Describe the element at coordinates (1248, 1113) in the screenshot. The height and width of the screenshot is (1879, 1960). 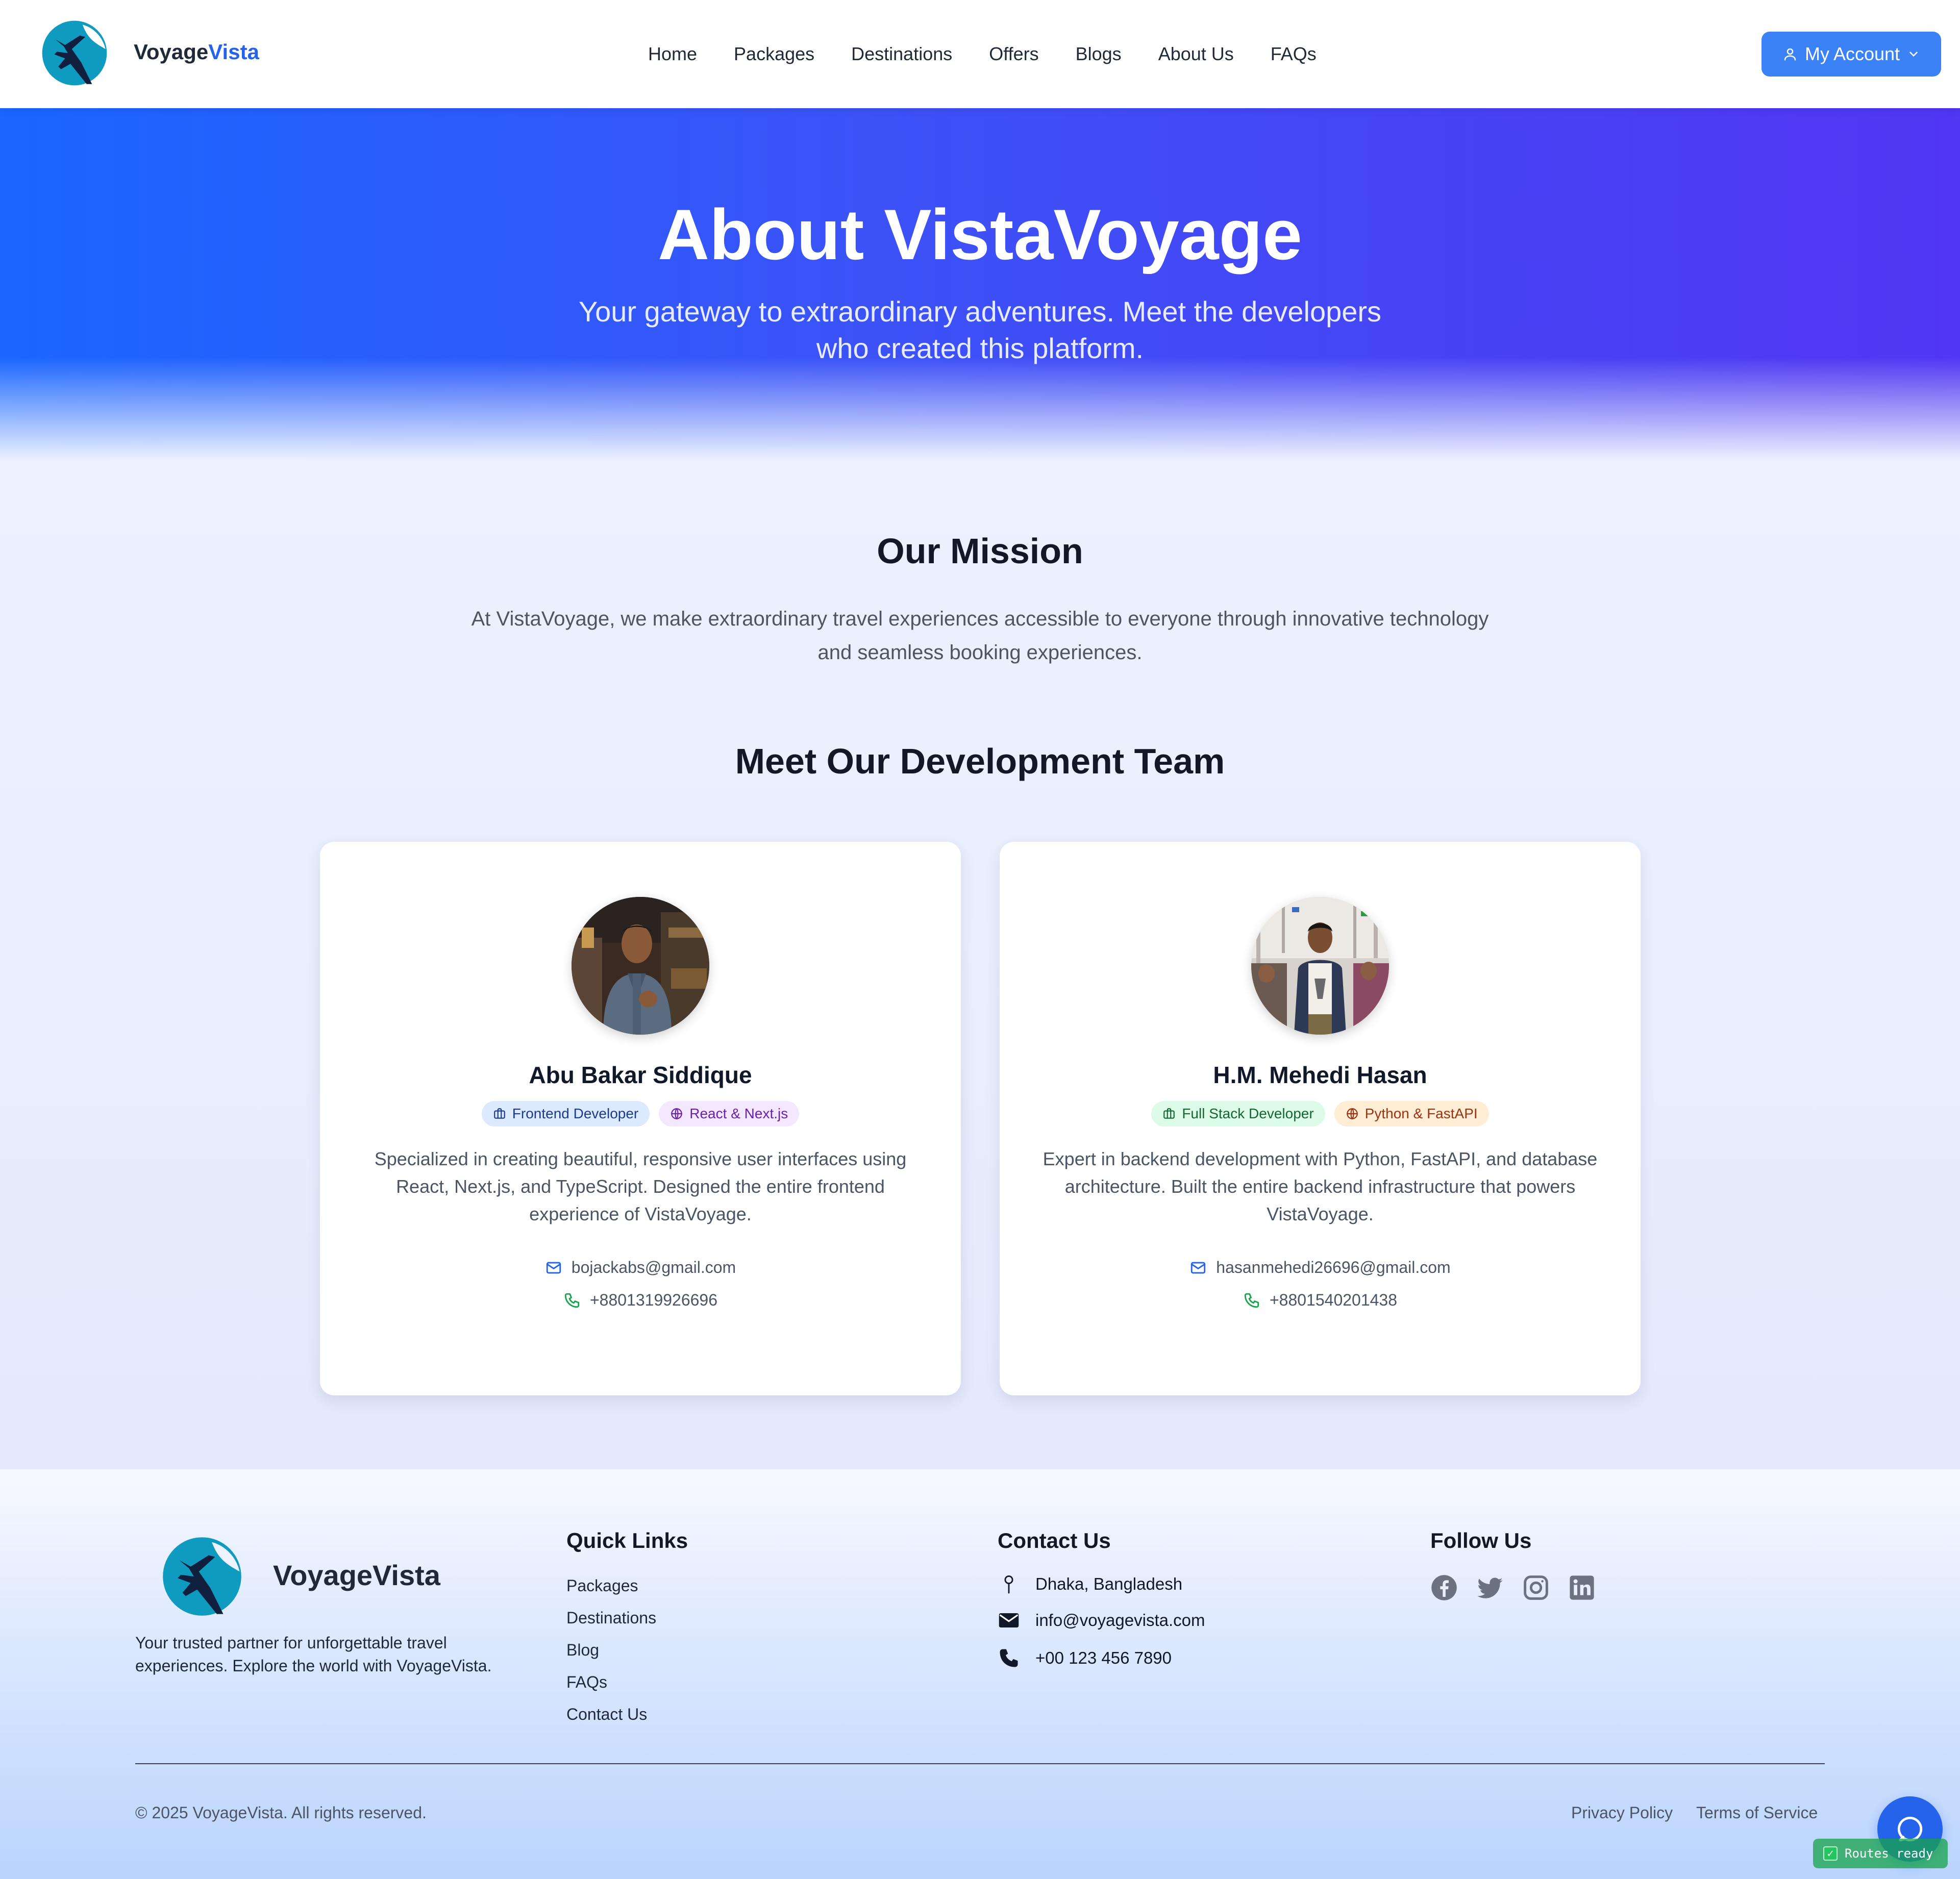
I see `role-badge-label: Full Stack Developer` at that location.